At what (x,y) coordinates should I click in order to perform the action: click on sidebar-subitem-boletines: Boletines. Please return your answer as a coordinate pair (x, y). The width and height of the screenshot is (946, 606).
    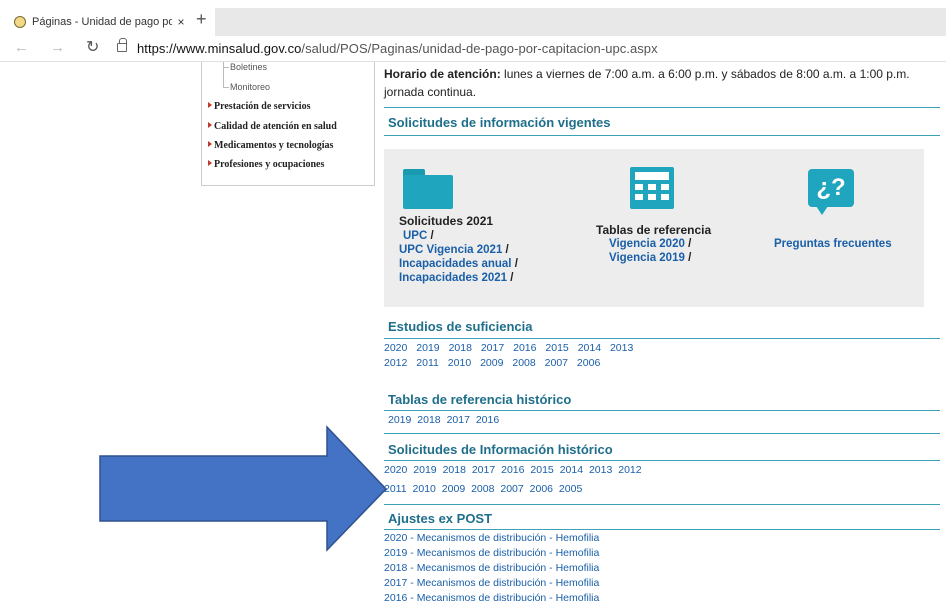
    Looking at the image, I should click on (248, 67).